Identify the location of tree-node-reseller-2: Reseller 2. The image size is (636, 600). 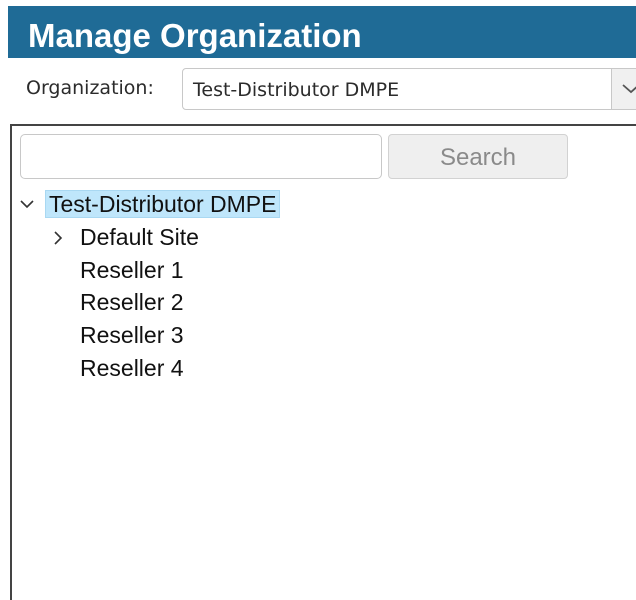
(180, 303).